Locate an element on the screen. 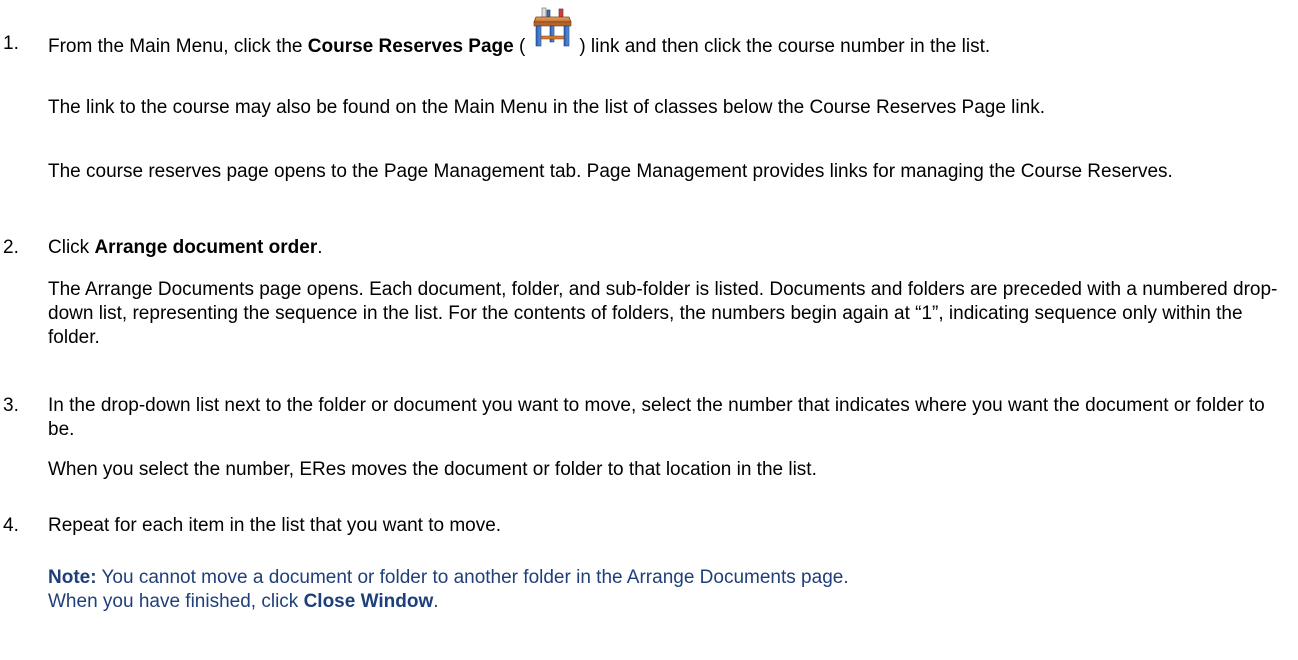  step-number: 4. is located at coordinates (11, 525).